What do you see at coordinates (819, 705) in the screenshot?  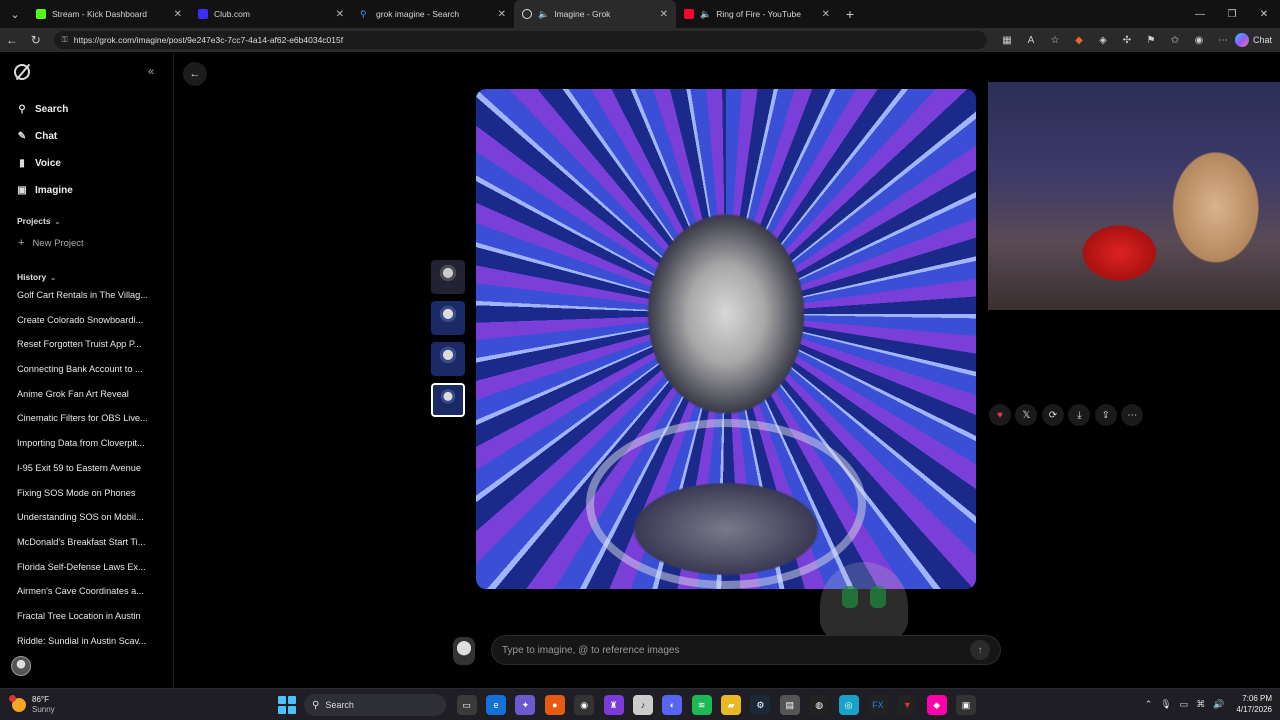 I see `app-icon: ◍` at bounding box center [819, 705].